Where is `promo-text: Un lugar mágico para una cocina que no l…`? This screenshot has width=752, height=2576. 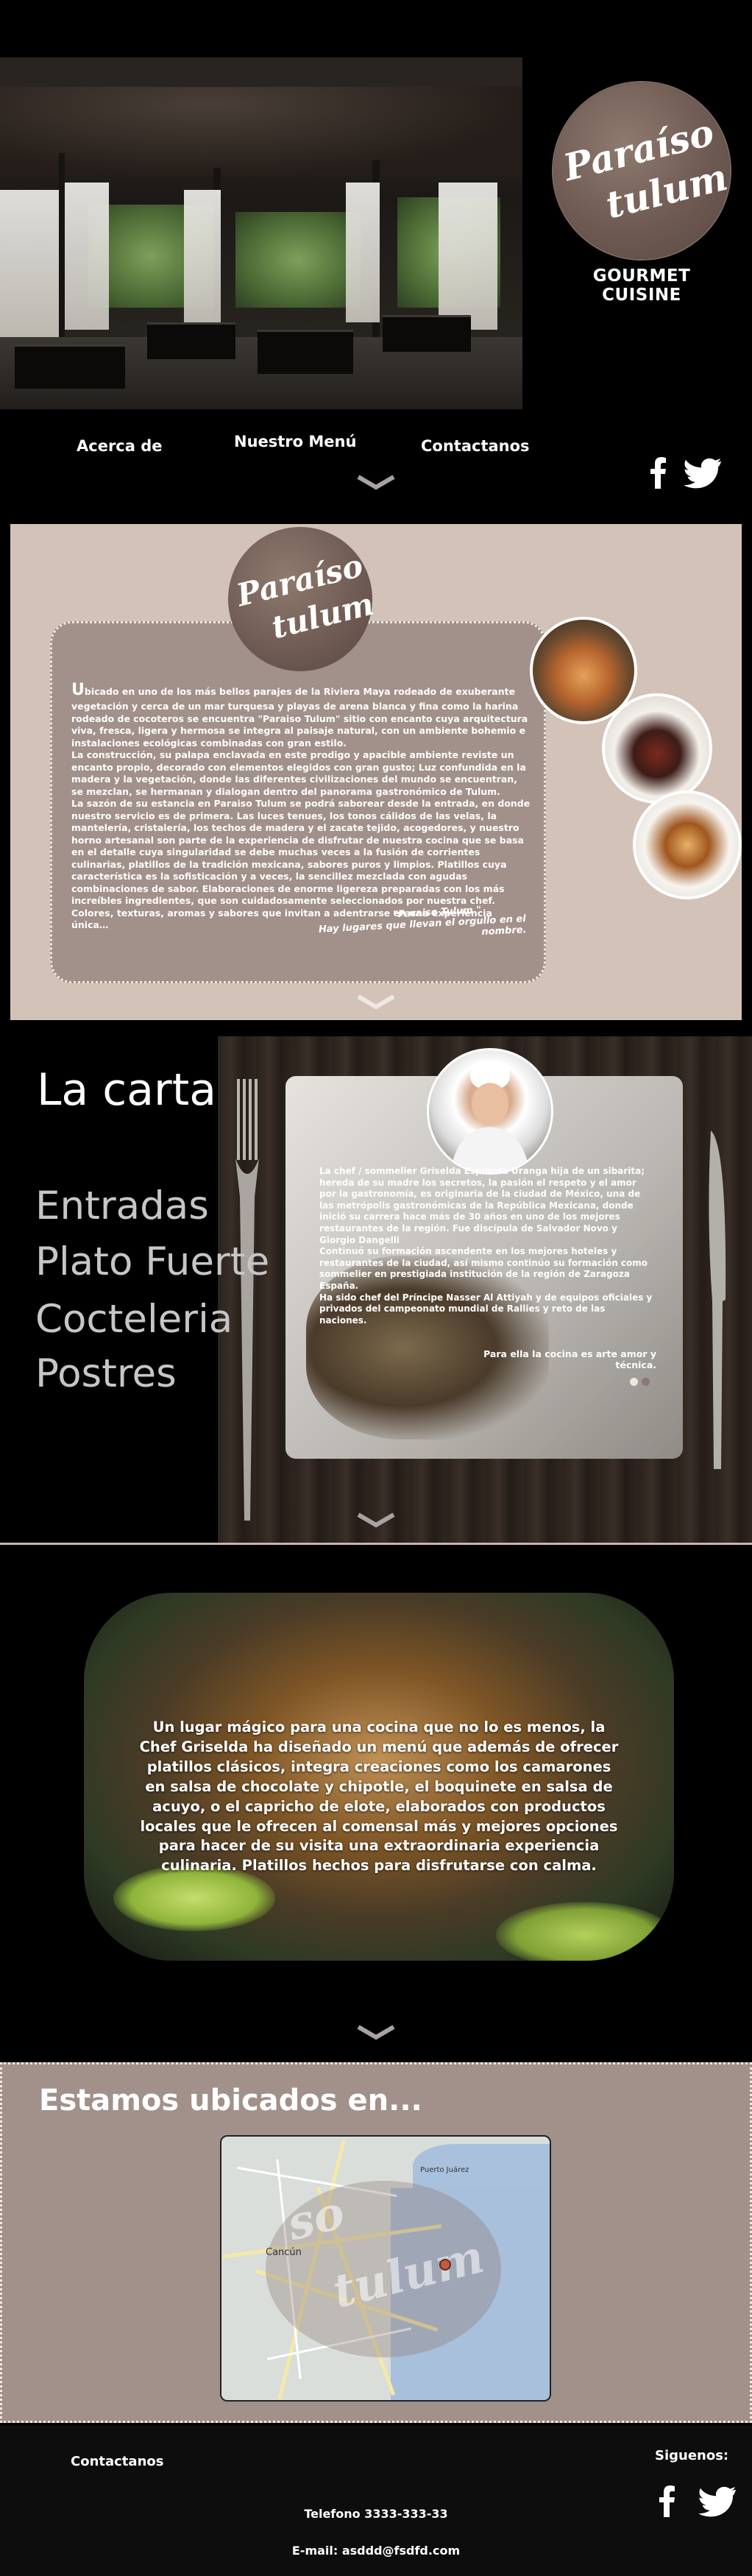
promo-text: Un lugar mágico para una cocina que no l… is located at coordinates (379, 1797).